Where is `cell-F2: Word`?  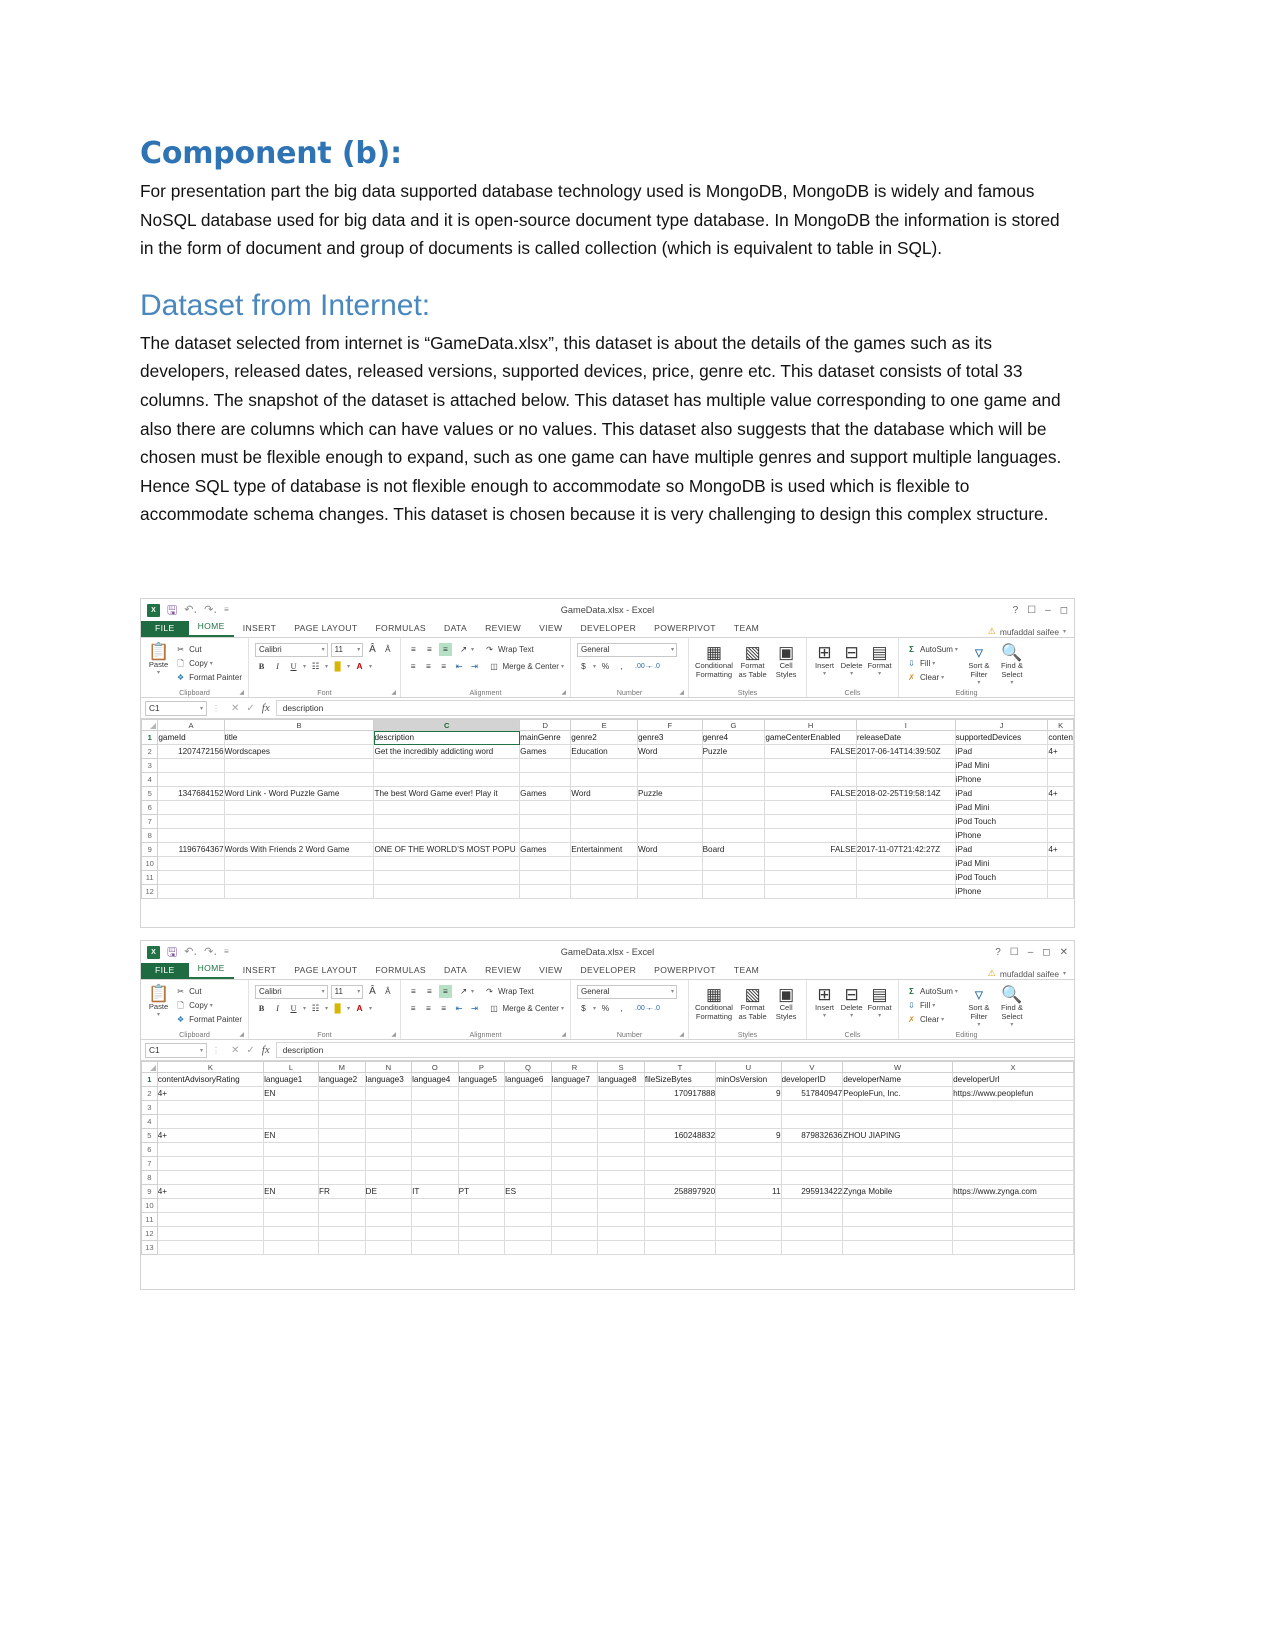
cell-F2: Word is located at coordinates (670, 751).